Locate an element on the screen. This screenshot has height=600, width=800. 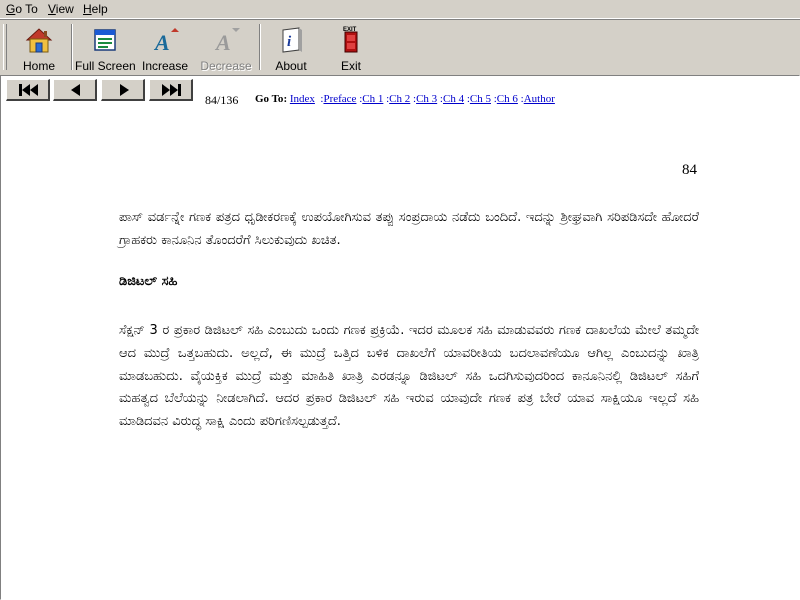
decrease-font-button: A Decrease is located at coordinates (226, 48).